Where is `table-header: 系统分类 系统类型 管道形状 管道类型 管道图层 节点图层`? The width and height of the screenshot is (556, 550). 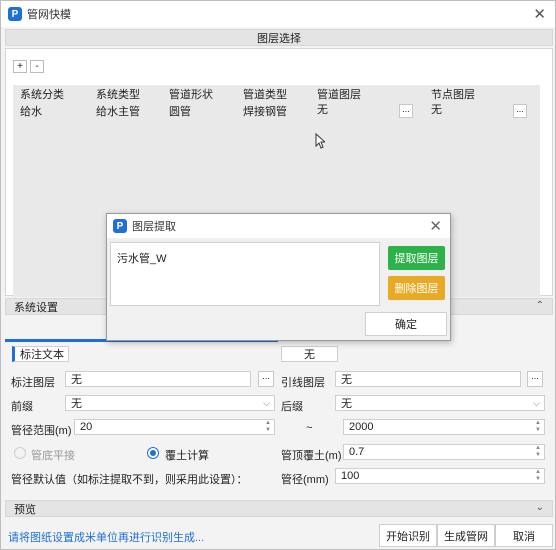
table-header: 系统分类 系统类型 管道形状 管道类型 管道图层 节点图层 is located at coordinates (276, 93).